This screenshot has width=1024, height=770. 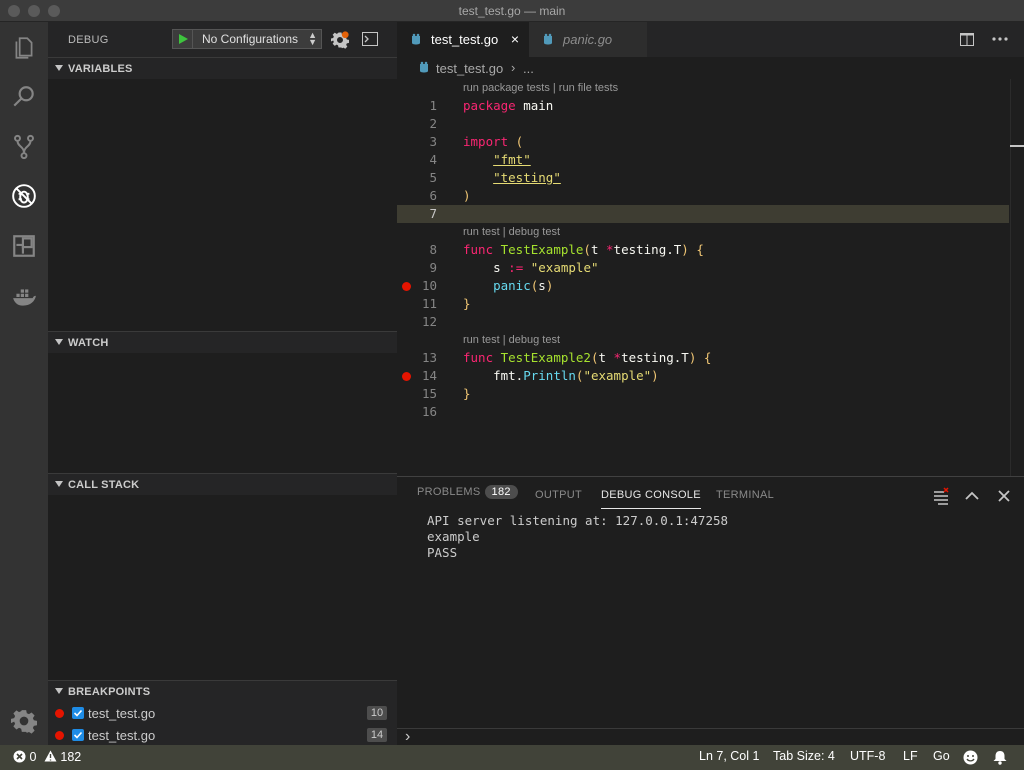 What do you see at coordinates (703, 178) in the screenshot?
I see `code-line: 5 "testing"` at bounding box center [703, 178].